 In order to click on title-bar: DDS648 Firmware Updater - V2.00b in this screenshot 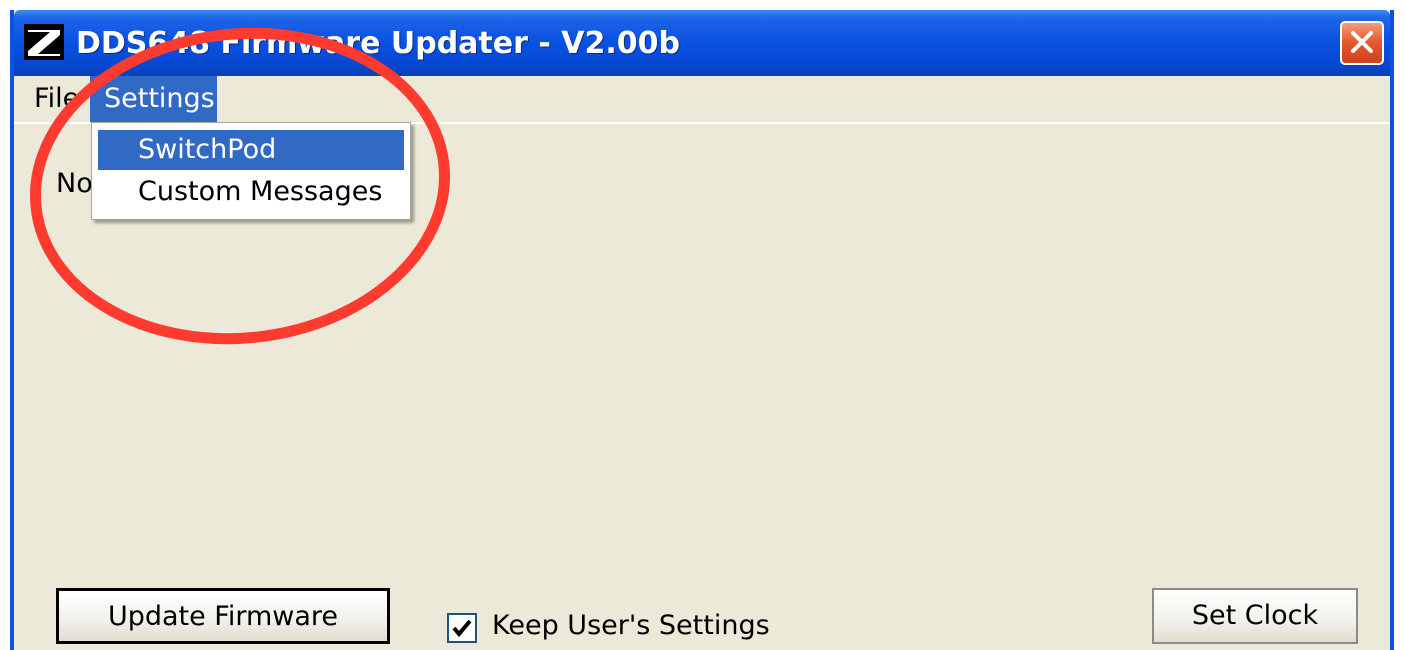, I will do `click(702, 43)`.